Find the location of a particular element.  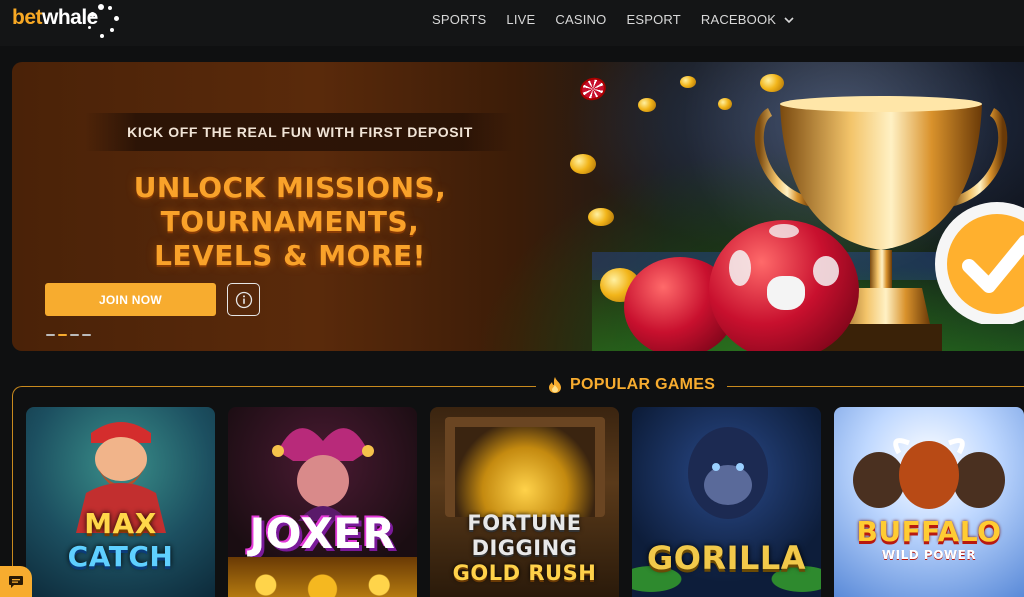

betwhale-logo: bet whale is located at coordinates (65, 21).